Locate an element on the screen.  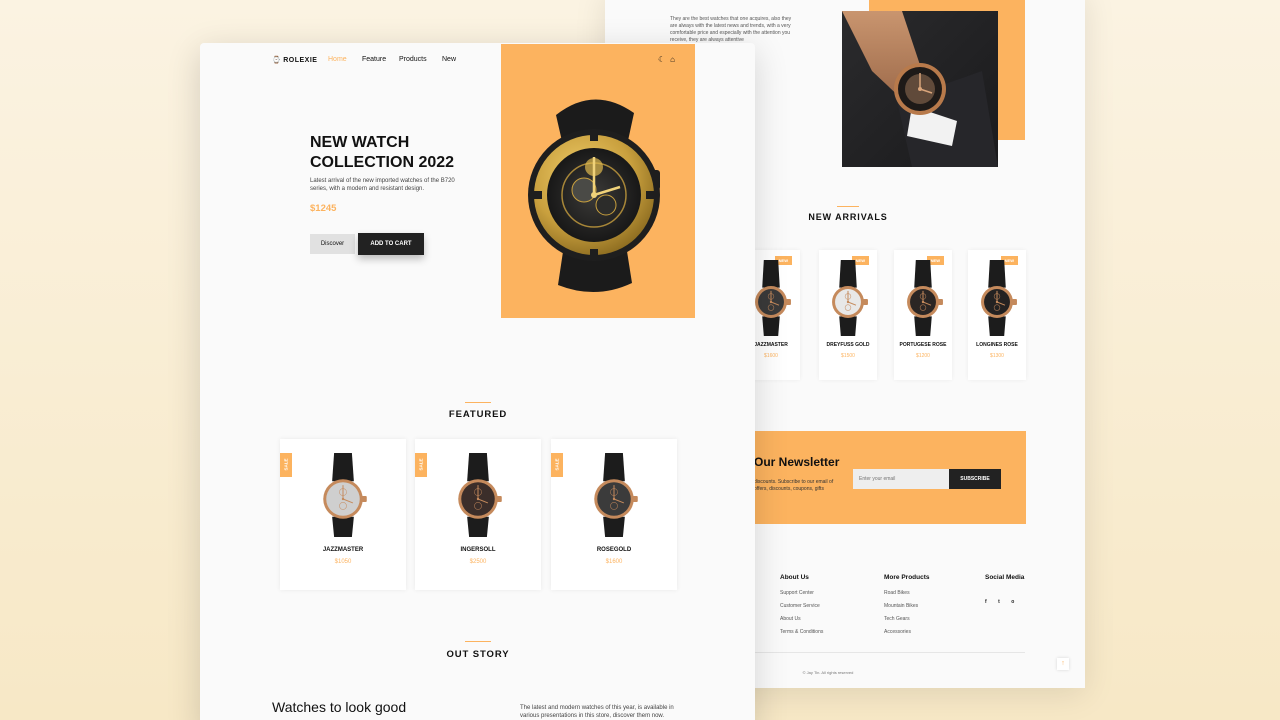
newsletter-title: Our Newsletter is located at coordinates (797, 462).